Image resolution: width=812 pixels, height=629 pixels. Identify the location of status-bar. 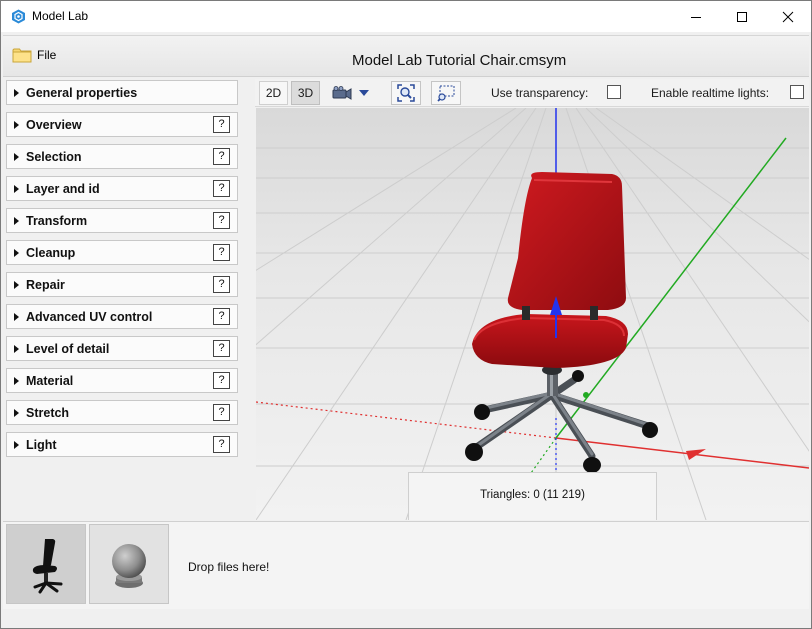
(406, 619).